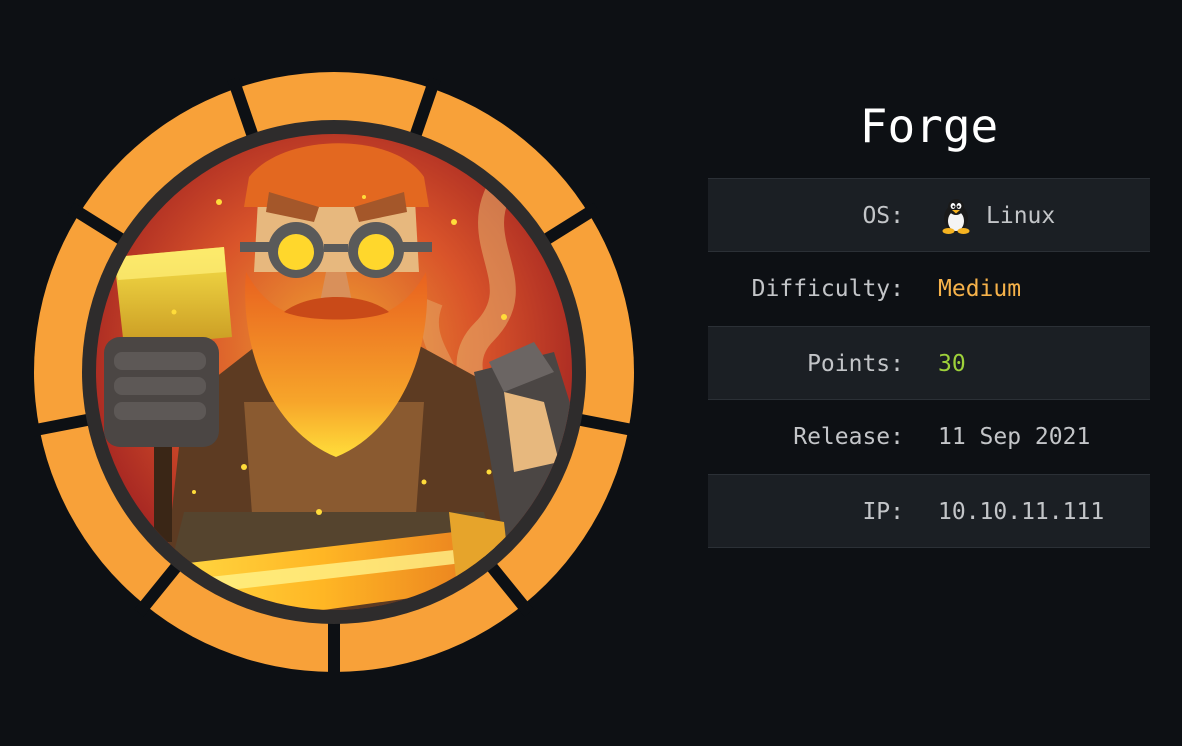  Describe the element at coordinates (848, 437) in the screenshot. I see `release-label: Release:` at that location.